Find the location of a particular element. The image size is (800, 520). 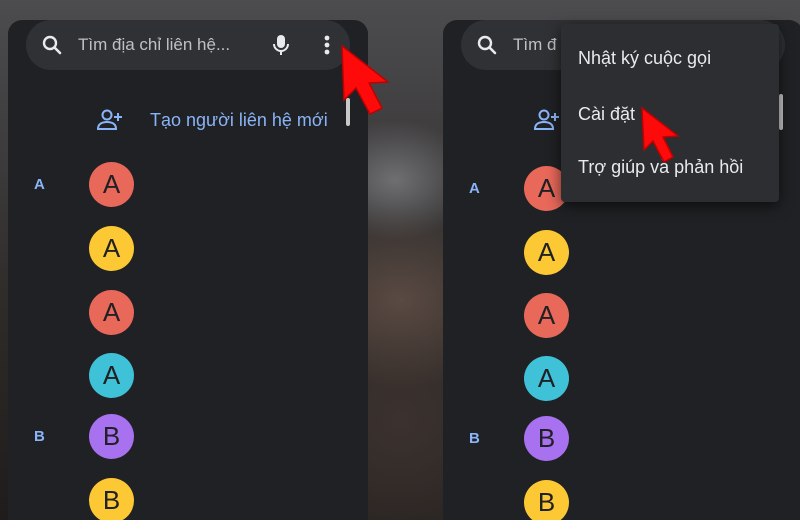

create-contact-button: Tạo người liên hệ mới is located at coordinates (212, 120).